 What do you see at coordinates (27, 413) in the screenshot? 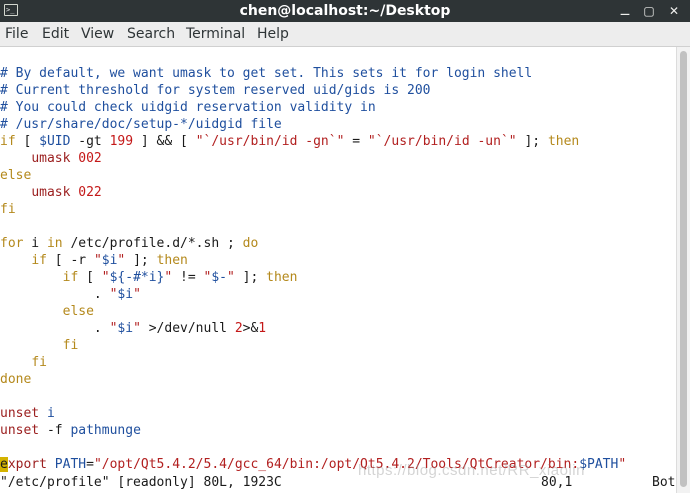
I see `code-line: unset i` at bounding box center [27, 413].